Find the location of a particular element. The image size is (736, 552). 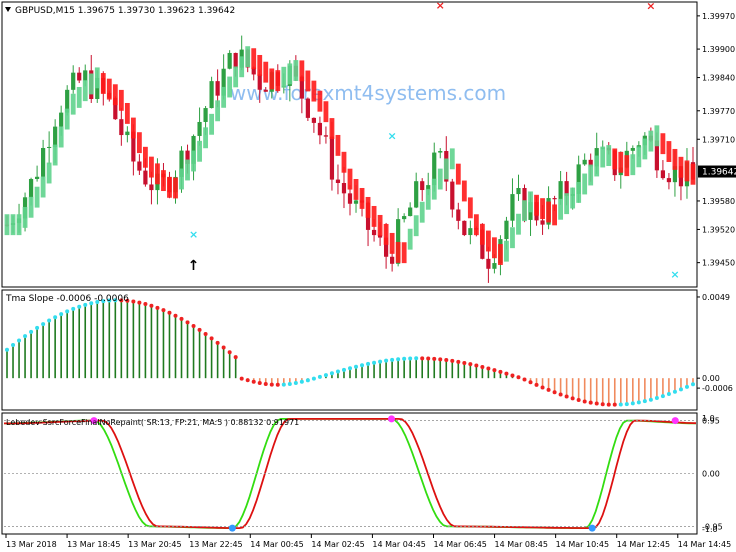

price-axis-label: 1.39710 is located at coordinates (718, 139).